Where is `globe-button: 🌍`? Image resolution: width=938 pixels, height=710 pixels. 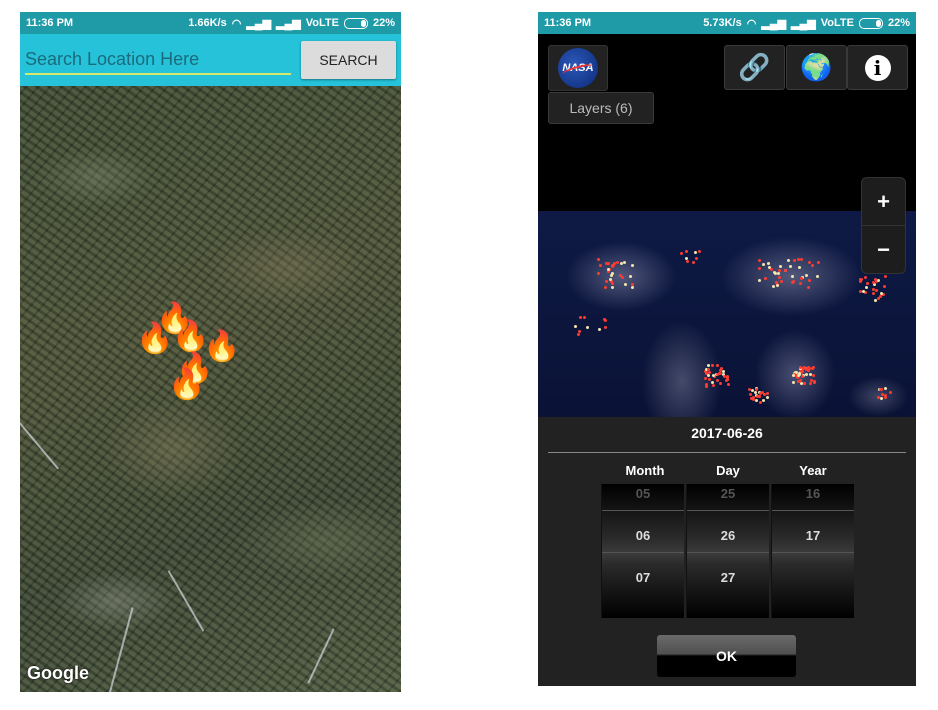
globe-button: 🌍 is located at coordinates (816, 67).